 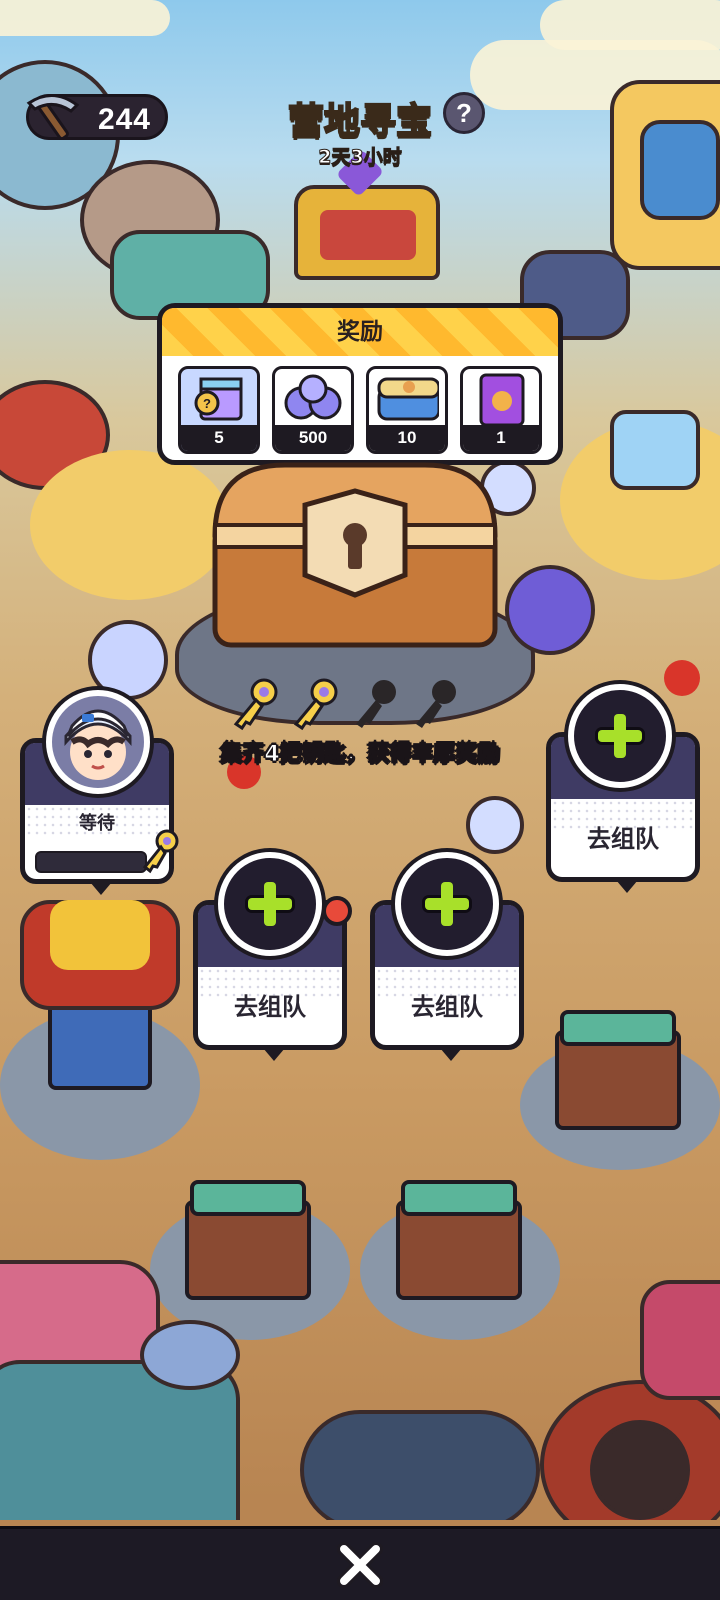 What do you see at coordinates (464, 113) in the screenshot?
I see `help-button: ?` at bounding box center [464, 113].